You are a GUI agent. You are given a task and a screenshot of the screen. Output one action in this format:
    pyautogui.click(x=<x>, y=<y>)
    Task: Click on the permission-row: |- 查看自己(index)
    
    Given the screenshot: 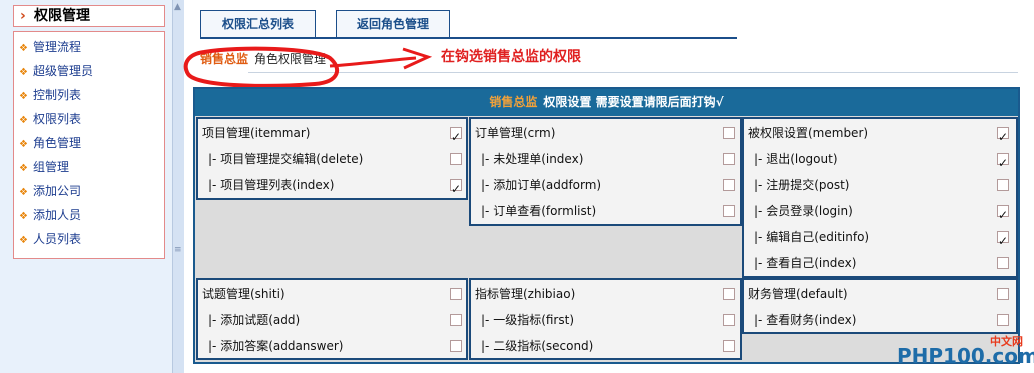 What is the action you would take?
    pyautogui.click(x=881, y=263)
    